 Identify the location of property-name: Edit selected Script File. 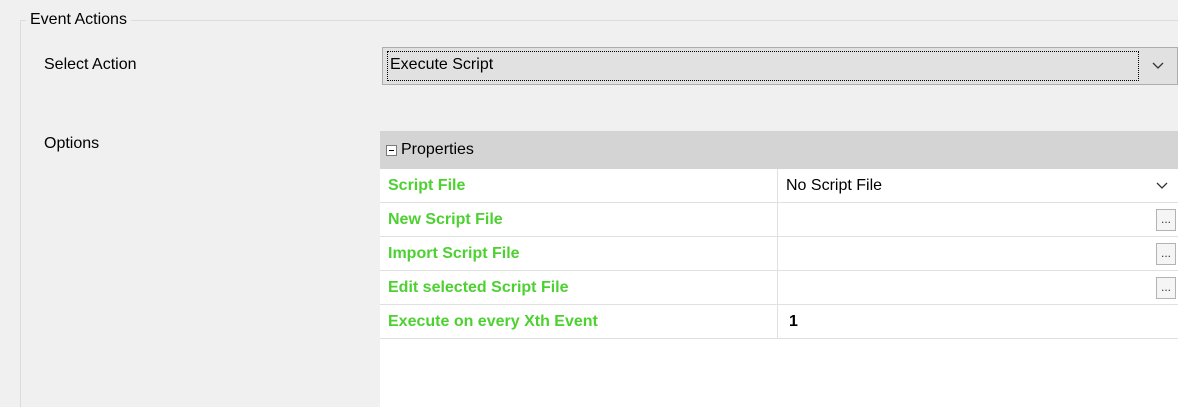
(579, 287).